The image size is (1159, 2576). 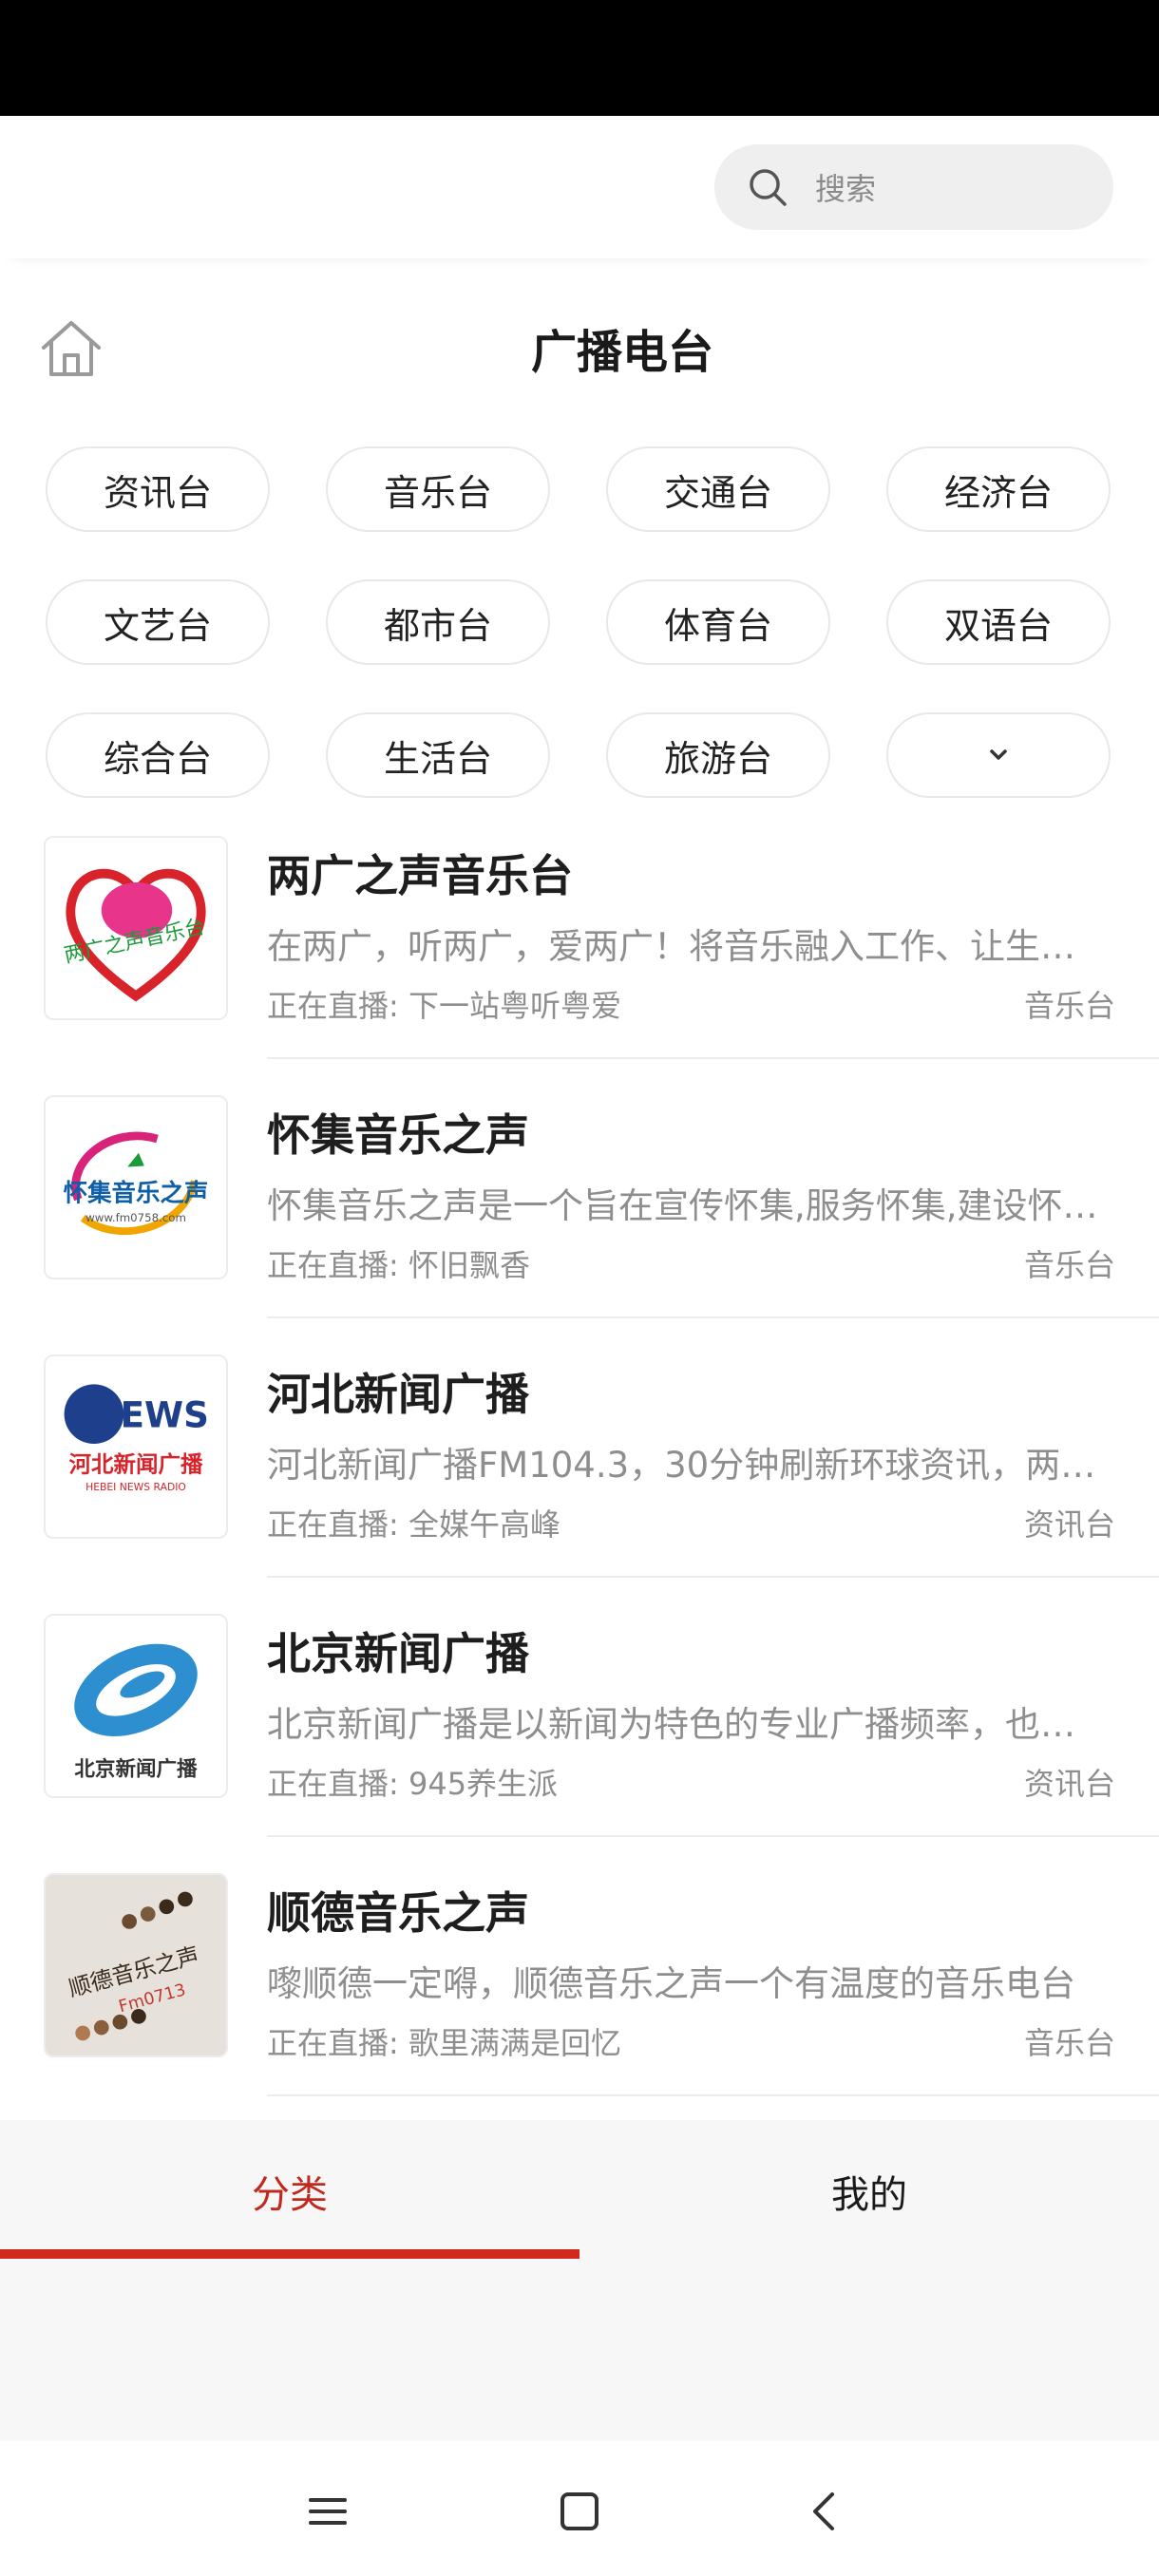 I want to click on station-logo: 两广之声音乐台, so click(x=136, y=928).